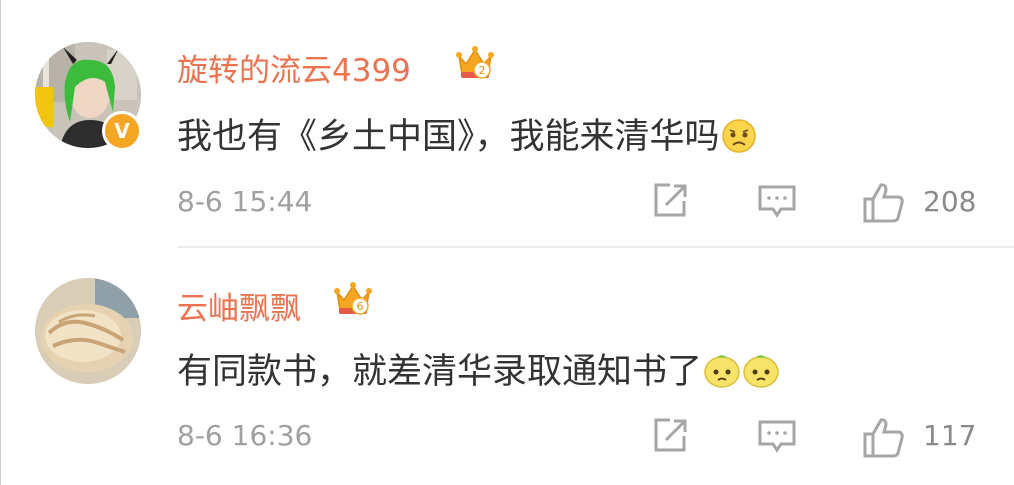  I want to click on avatar, so click(88, 331).